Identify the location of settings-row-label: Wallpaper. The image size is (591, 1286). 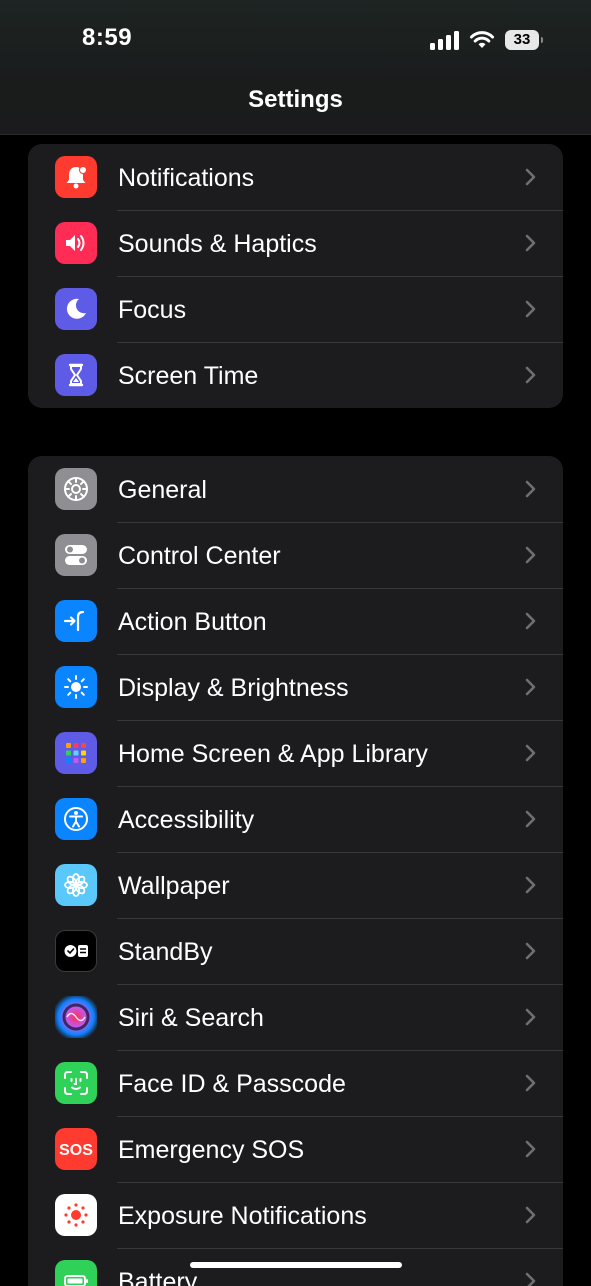
(174, 886).